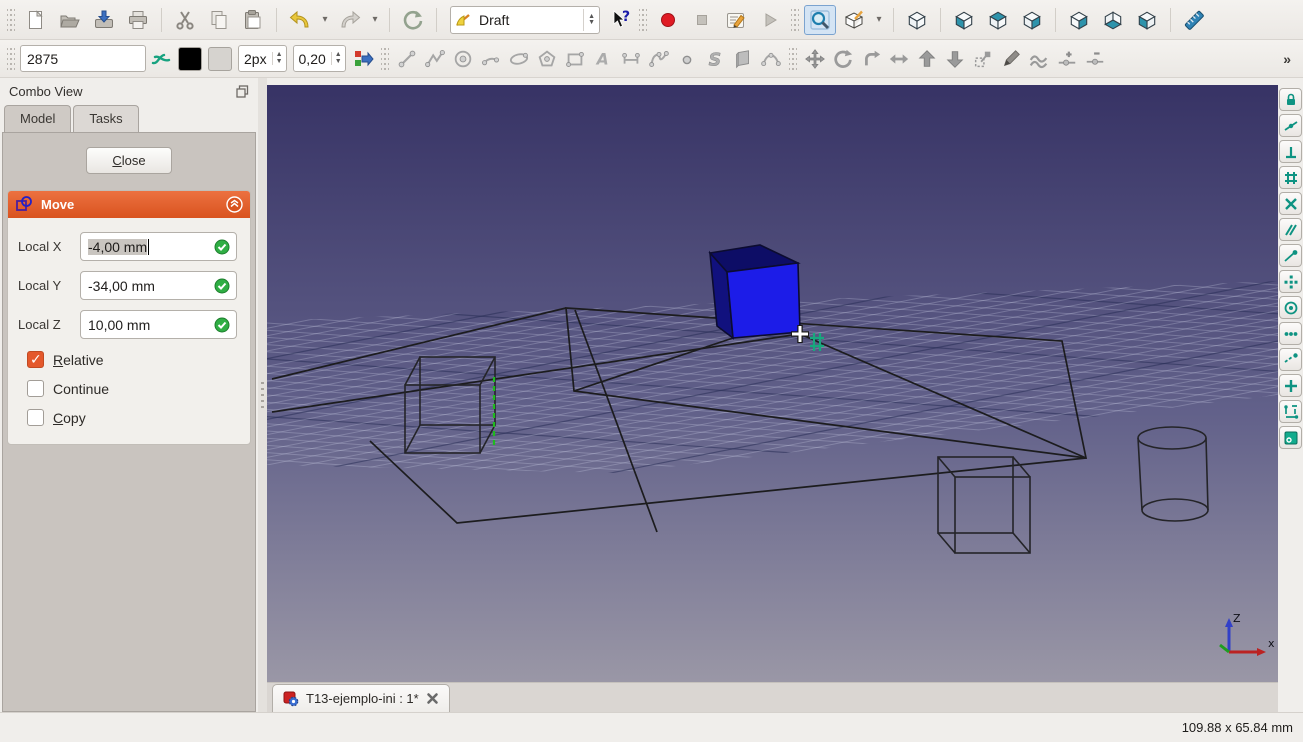 This screenshot has width=1303, height=742. What do you see at coordinates (1290, 203) in the screenshot?
I see `snap-intersection-button` at bounding box center [1290, 203].